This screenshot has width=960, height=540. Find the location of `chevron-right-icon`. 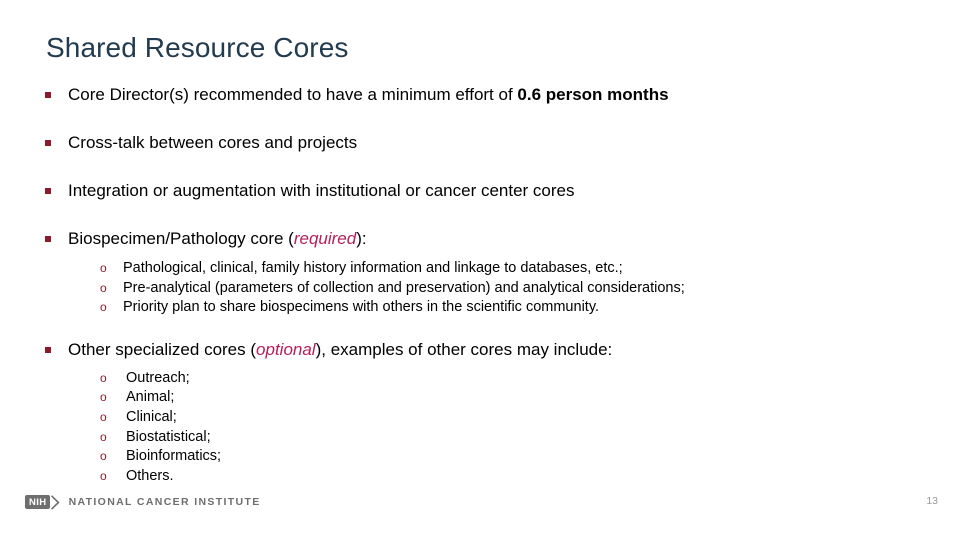

chevron-right-icon is located at coordinates (55, 502).